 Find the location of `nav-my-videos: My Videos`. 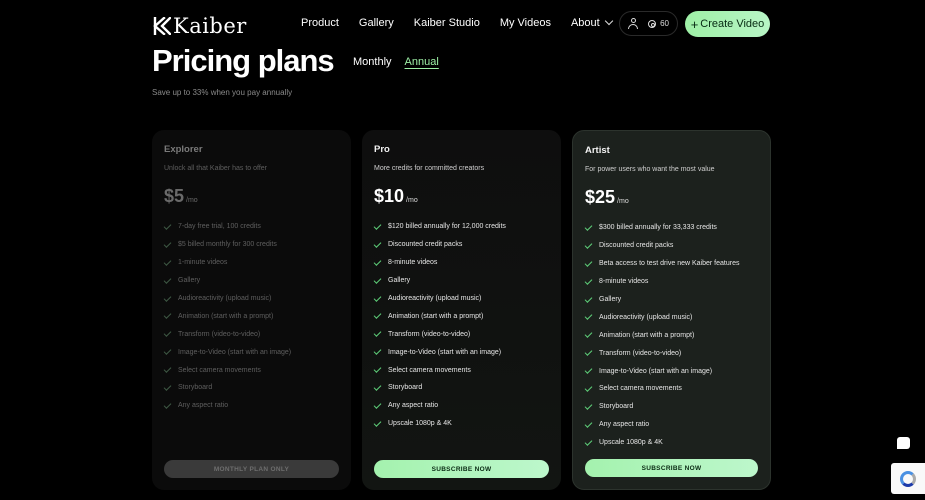

nav-my-videos: My Videos is located at coordinates (525, 23).